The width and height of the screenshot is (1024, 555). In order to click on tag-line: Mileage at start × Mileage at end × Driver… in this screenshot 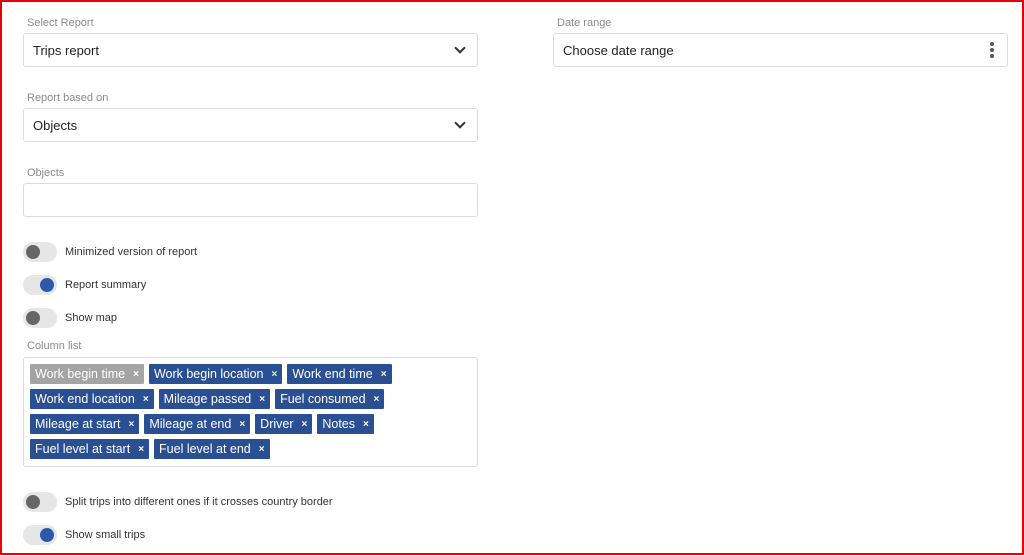, I will do `click(250, 424)`.